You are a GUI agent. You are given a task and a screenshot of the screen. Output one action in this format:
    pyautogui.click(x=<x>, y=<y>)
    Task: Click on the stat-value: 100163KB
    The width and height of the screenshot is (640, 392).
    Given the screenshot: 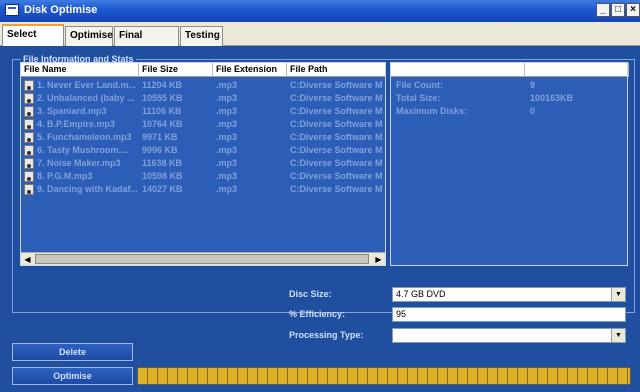 What is the action you would take?
    pyautogui.click(x=552, y=98)
    